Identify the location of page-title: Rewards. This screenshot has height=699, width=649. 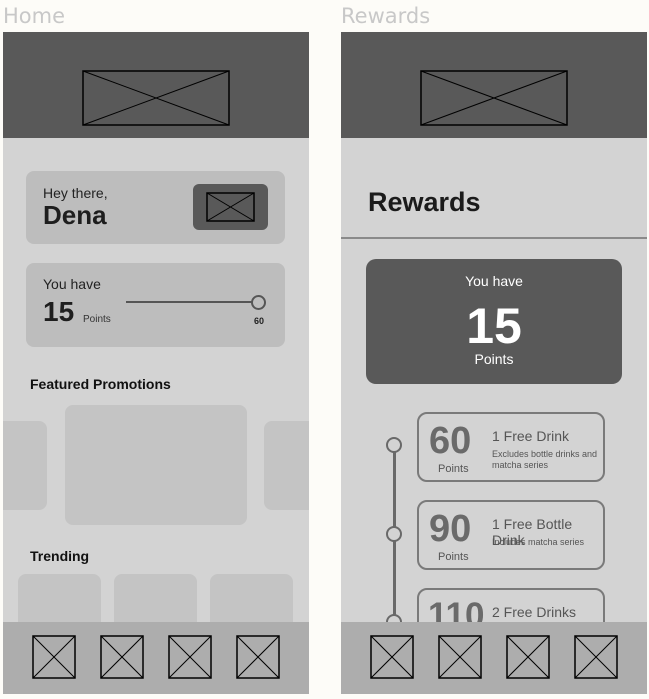
(424, 202).